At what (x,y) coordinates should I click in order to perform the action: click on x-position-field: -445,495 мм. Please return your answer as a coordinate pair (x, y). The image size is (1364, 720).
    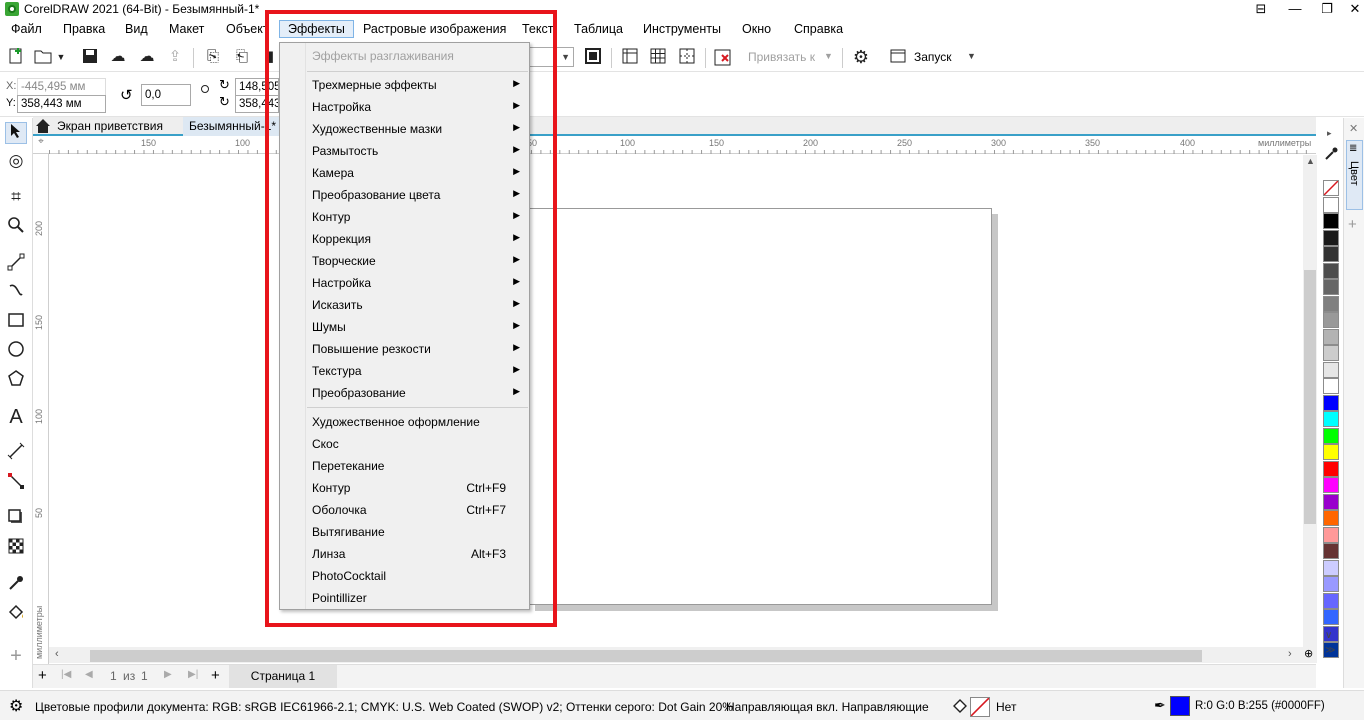
    Looking at the image, I should click on (61, 87).